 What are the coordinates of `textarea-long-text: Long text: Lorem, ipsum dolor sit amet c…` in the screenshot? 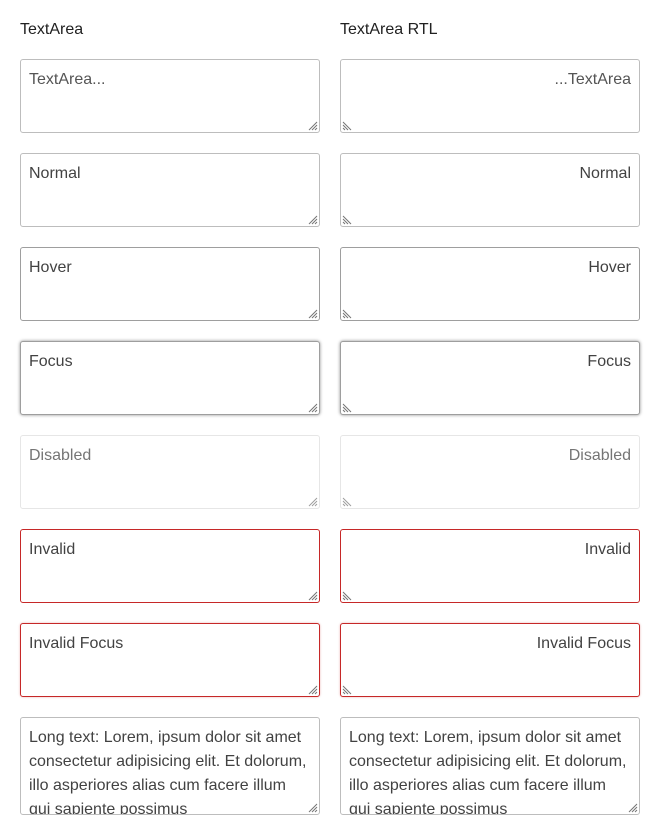 It's located at (170, 766).